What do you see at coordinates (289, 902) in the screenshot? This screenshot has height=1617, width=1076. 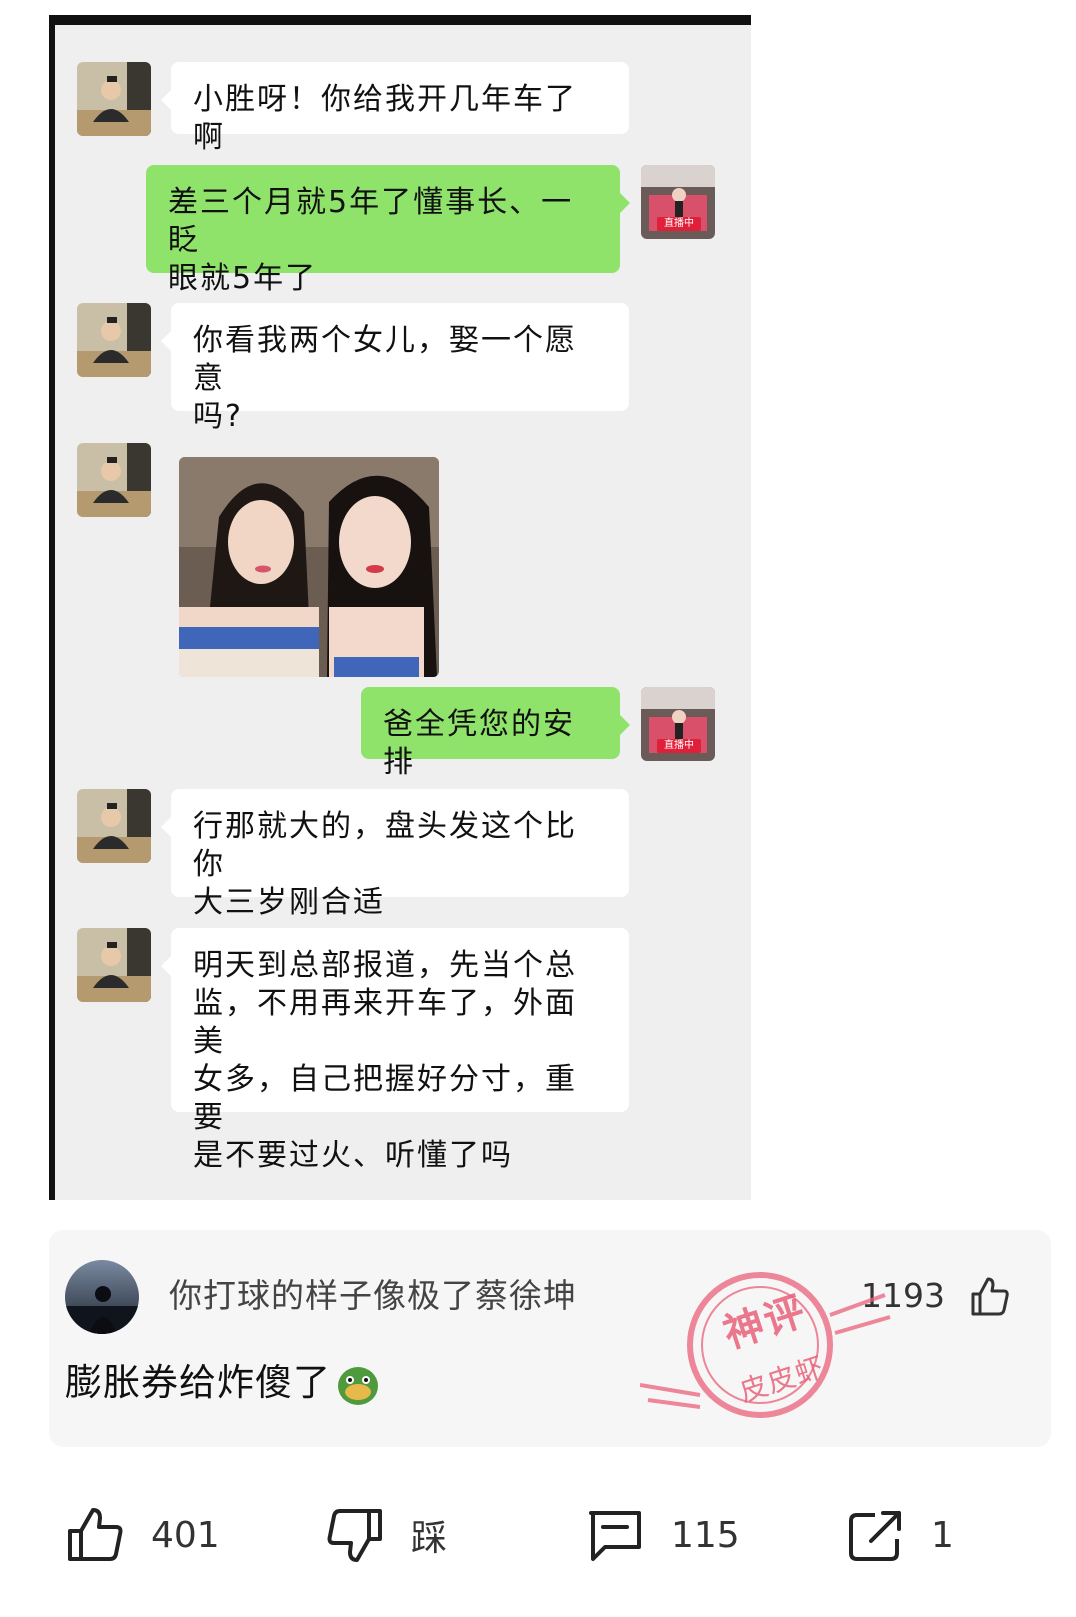 I see `message-text: 大三岁刚合适` at bounding box center [289, 902].